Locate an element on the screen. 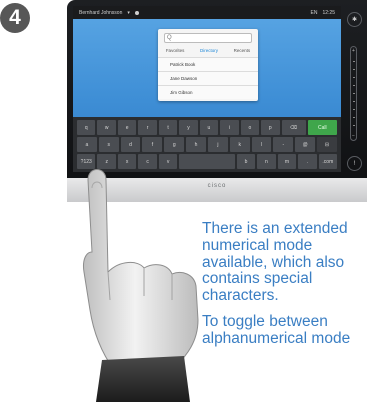  right-control-rail: ✱ + − ! is located at coordinates (354, 90).